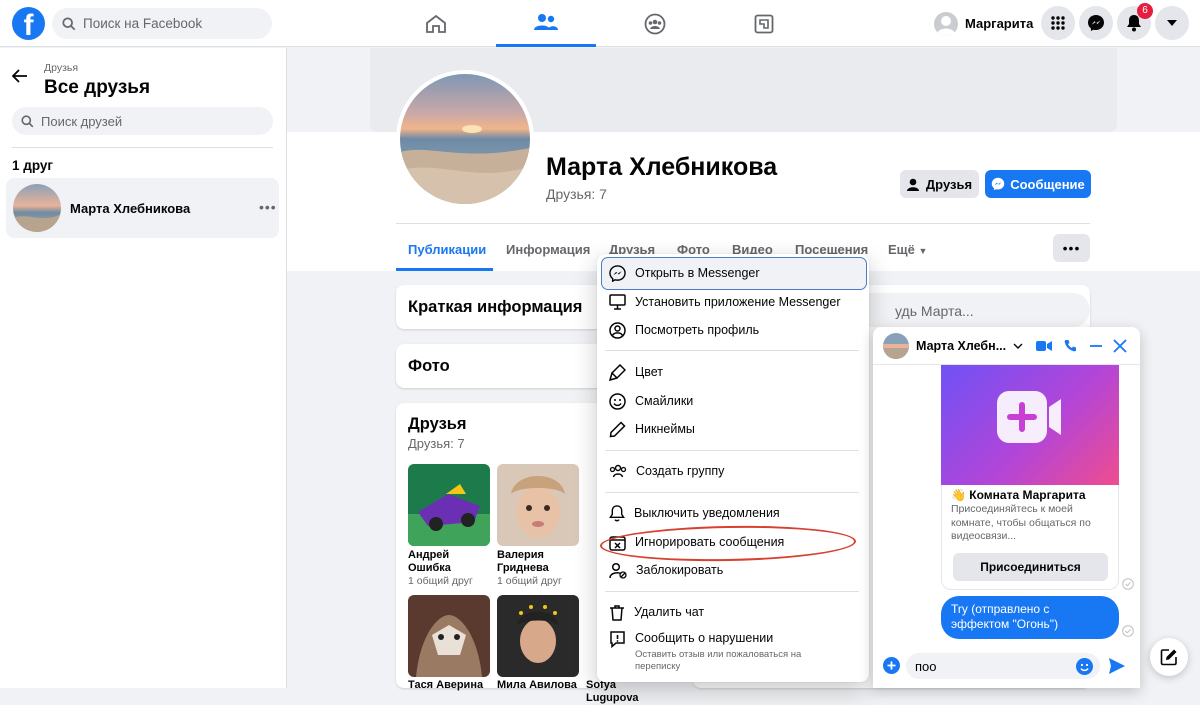  Describe the element at coordinates (733, 429) in the screenshot. I see `menu-item-nicknames: Никнеймы` at that location.